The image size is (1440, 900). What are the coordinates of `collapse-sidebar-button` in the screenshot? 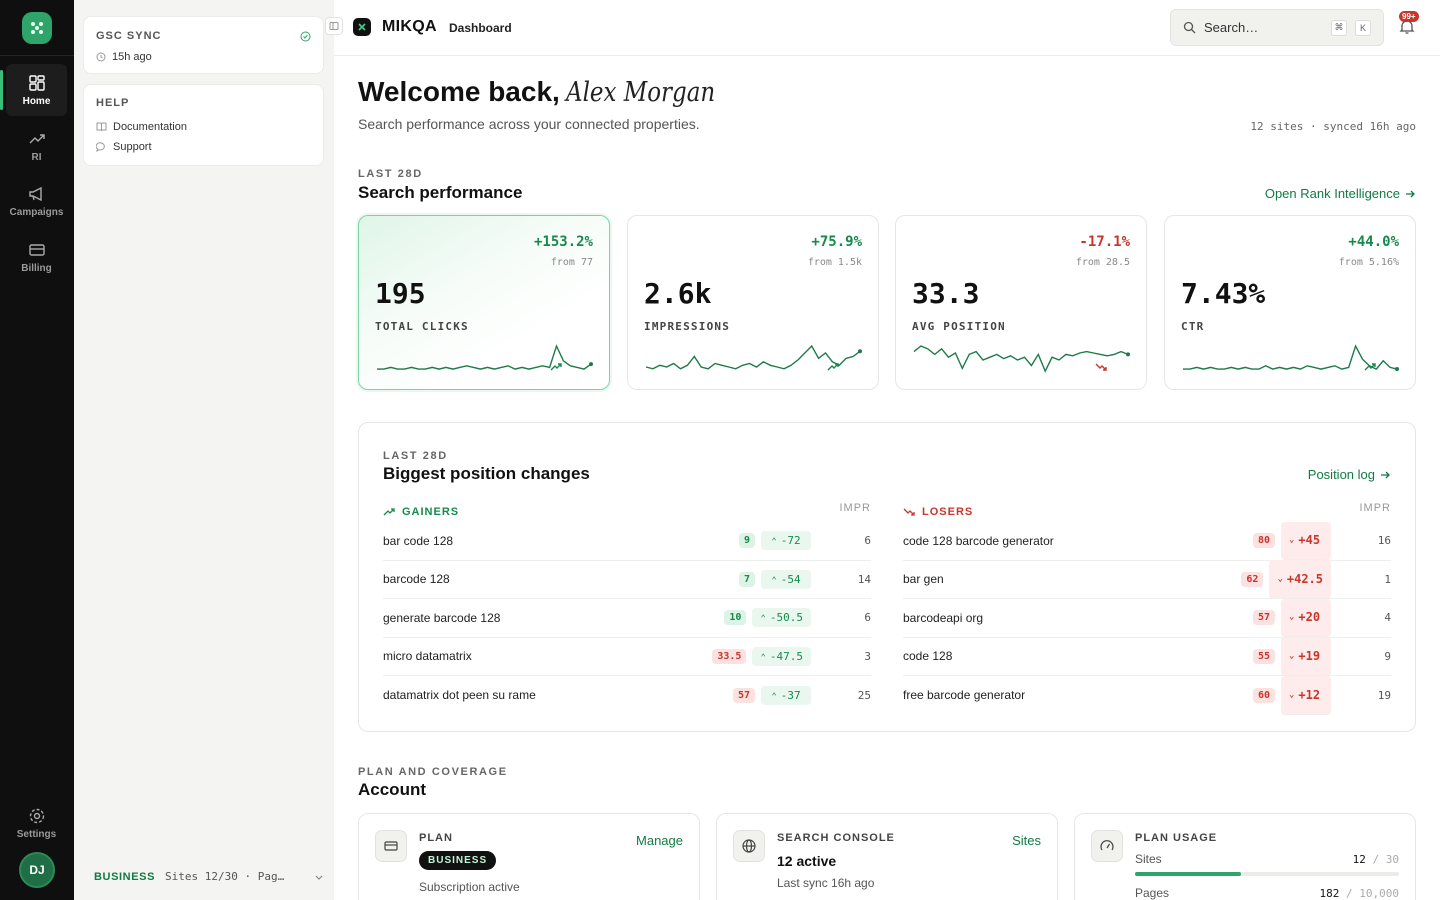 It's located at (334, 26).